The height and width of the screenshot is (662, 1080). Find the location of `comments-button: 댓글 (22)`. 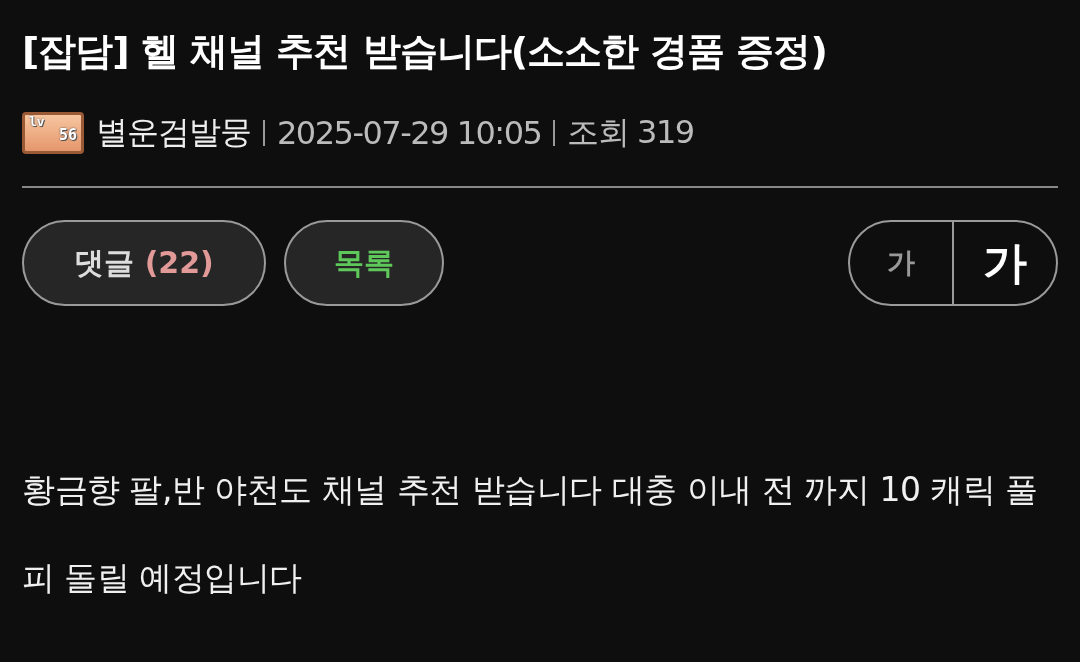

comments-button: 댓글 (22) is located at coordinates (144, 263).